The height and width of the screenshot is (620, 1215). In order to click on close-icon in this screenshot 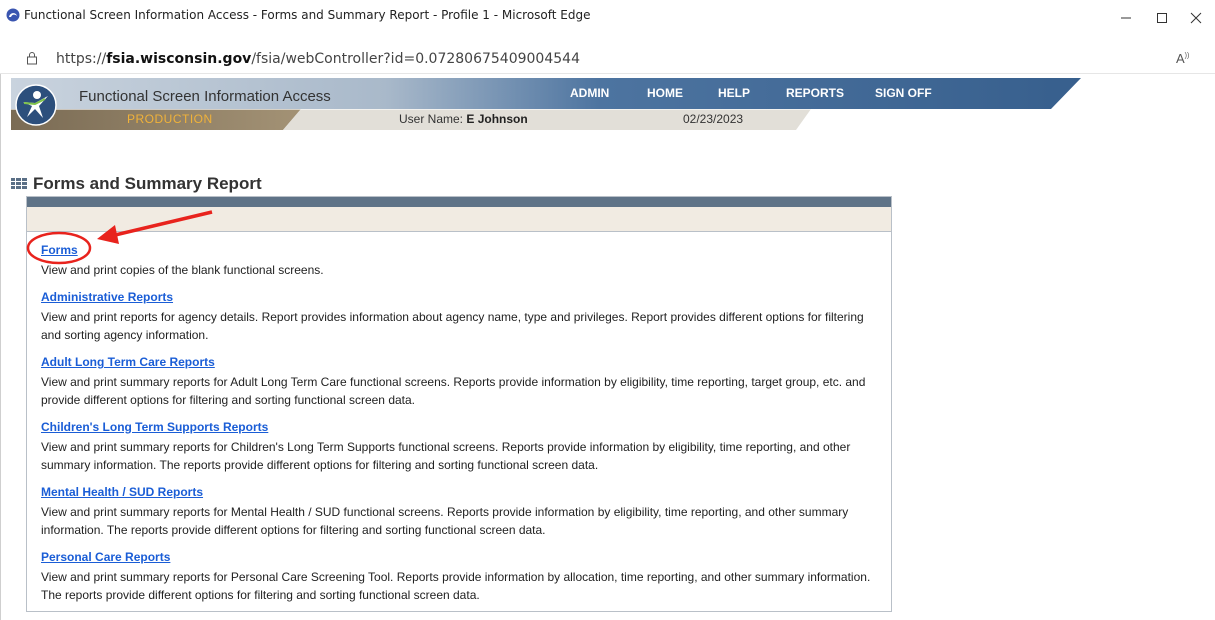, I will do `click(1196, 18)`.